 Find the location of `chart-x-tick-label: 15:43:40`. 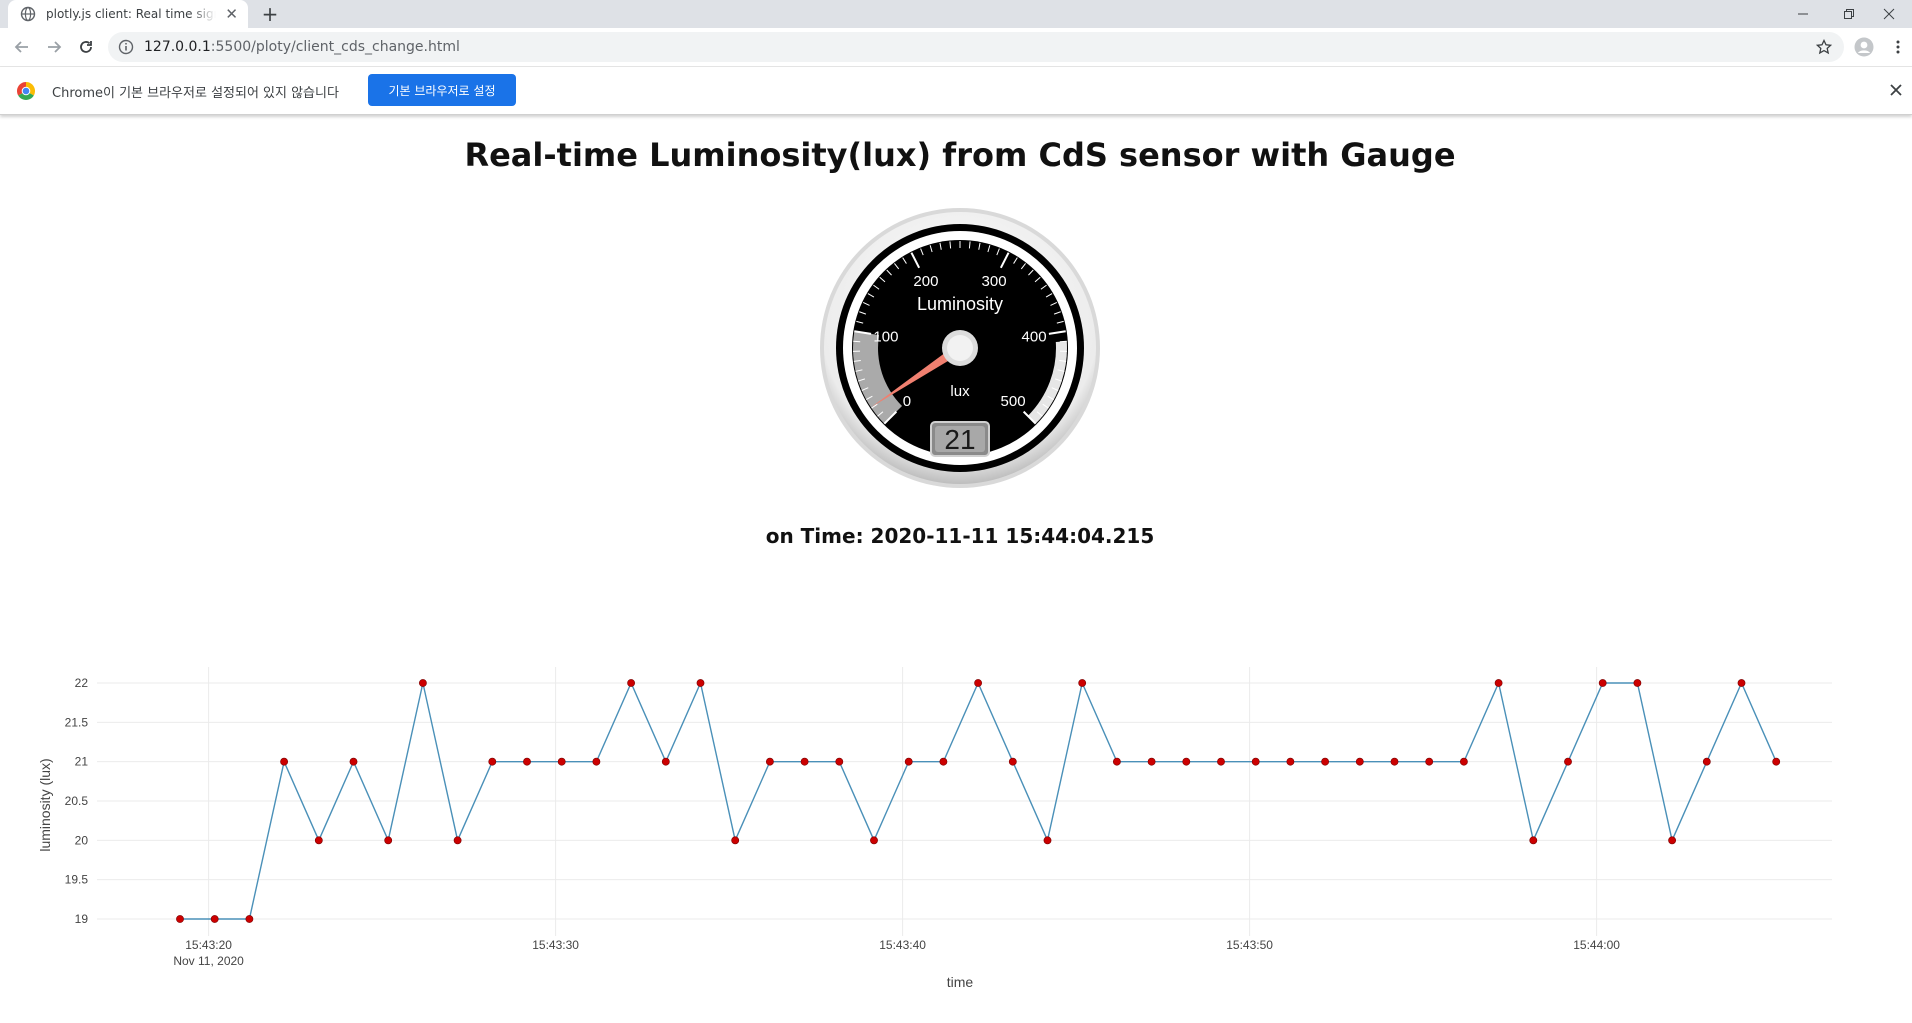

chart-x-tick-label: 15:43:40 is located at coordinates (902, 945).